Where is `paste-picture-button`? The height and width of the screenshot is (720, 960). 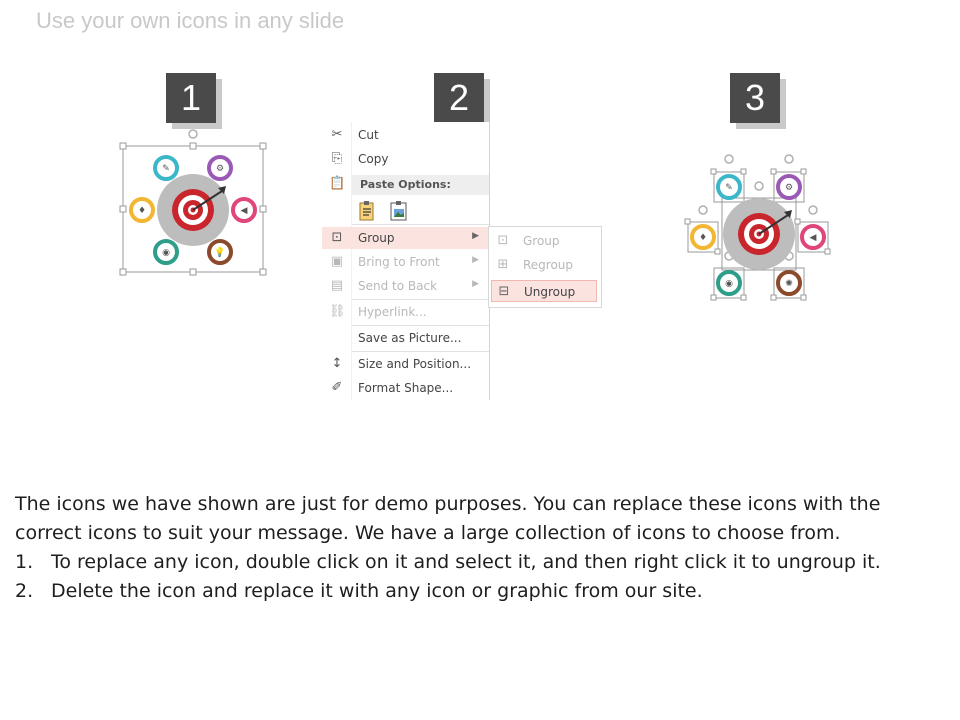 paste-picture-button is located at coordinates (399, 211).